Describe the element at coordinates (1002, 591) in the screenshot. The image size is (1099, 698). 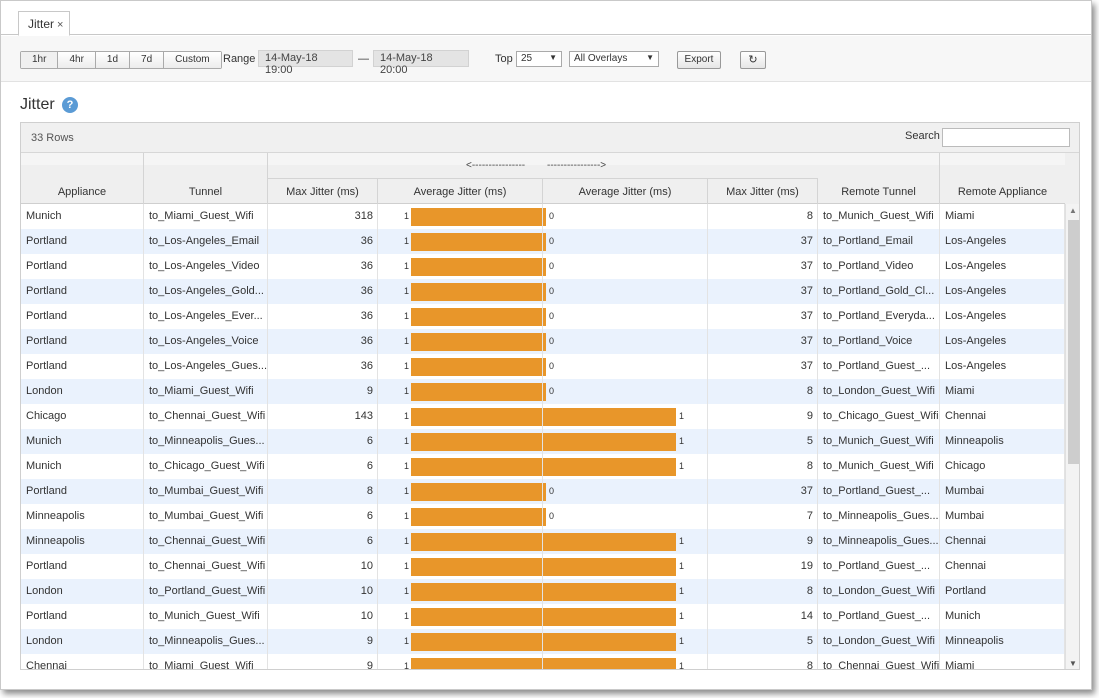
I see `remote-appliance-cell: Portland` at that location.